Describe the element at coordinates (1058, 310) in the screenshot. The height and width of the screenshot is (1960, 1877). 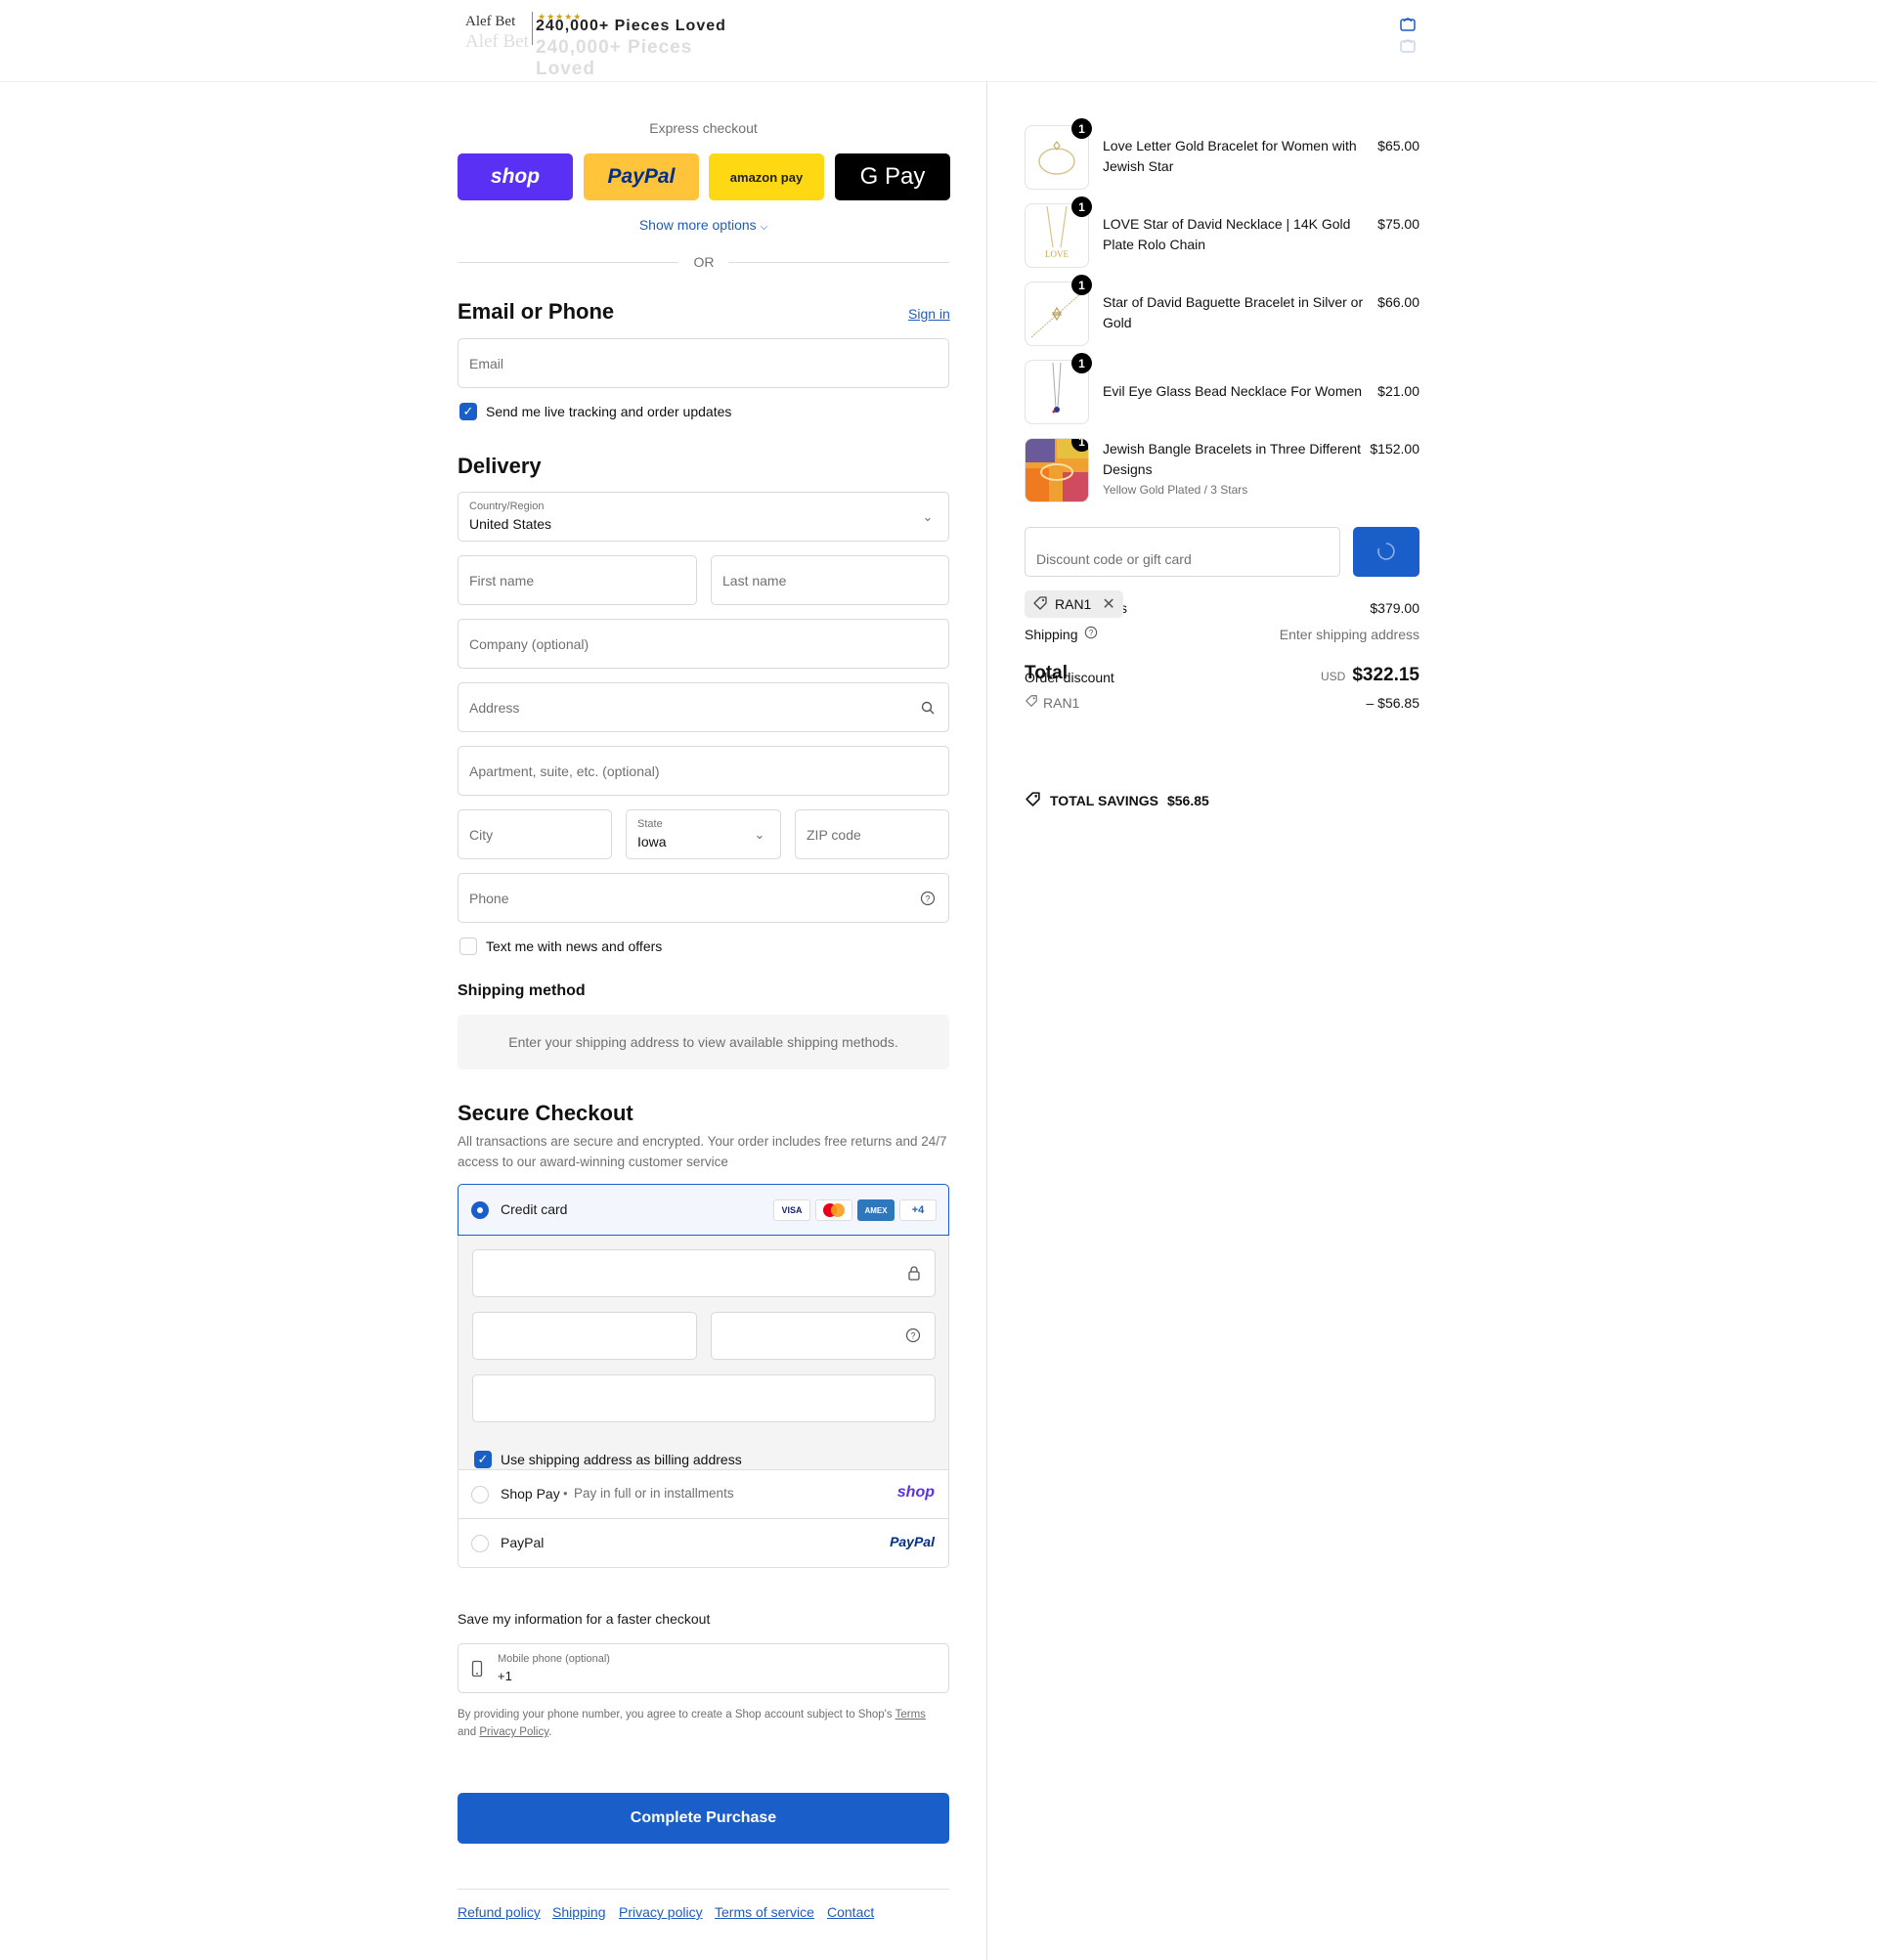
I see `product-thumbnail: 1` at that location.